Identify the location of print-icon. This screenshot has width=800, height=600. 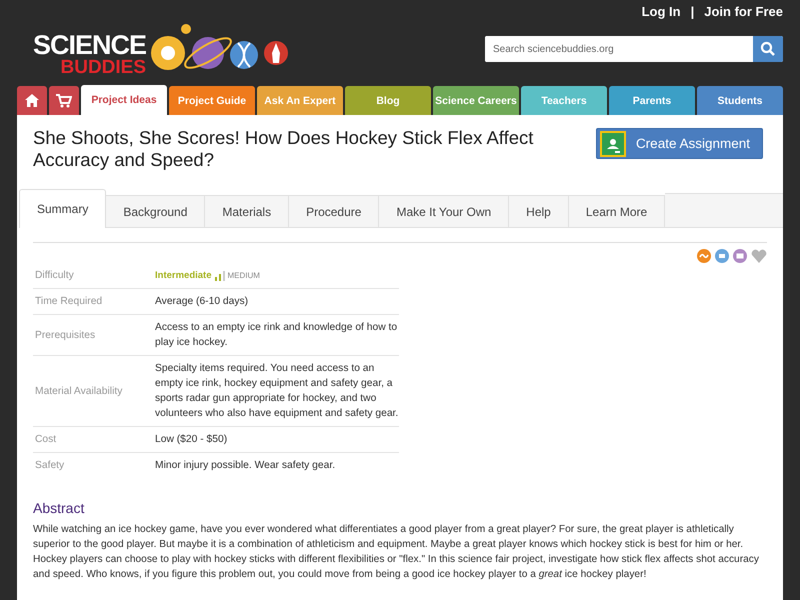
(722, 256).